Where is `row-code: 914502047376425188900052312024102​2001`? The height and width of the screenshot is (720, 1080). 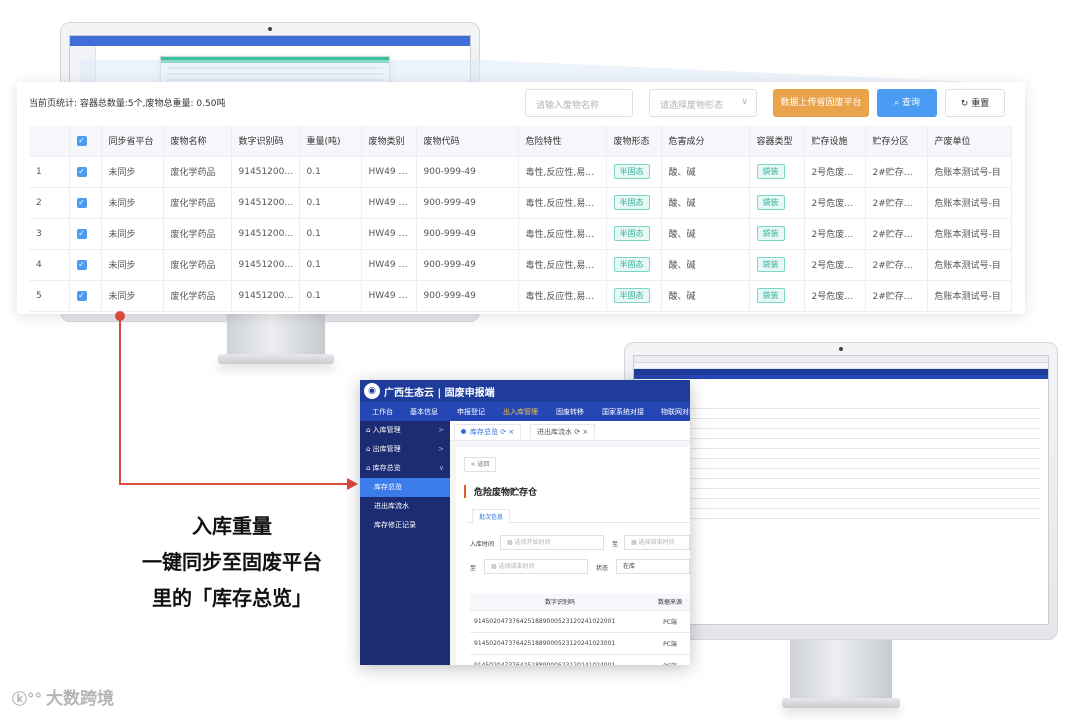 row-code: 914502047376425188900052312024102​2001 is located at coordinates (560, 621).